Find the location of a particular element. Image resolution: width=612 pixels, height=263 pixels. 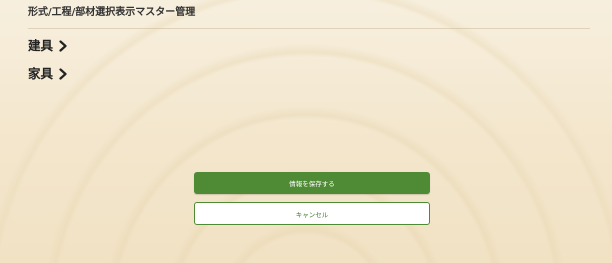

save-button: 情報を保存する is located at coordinates (312, 183).